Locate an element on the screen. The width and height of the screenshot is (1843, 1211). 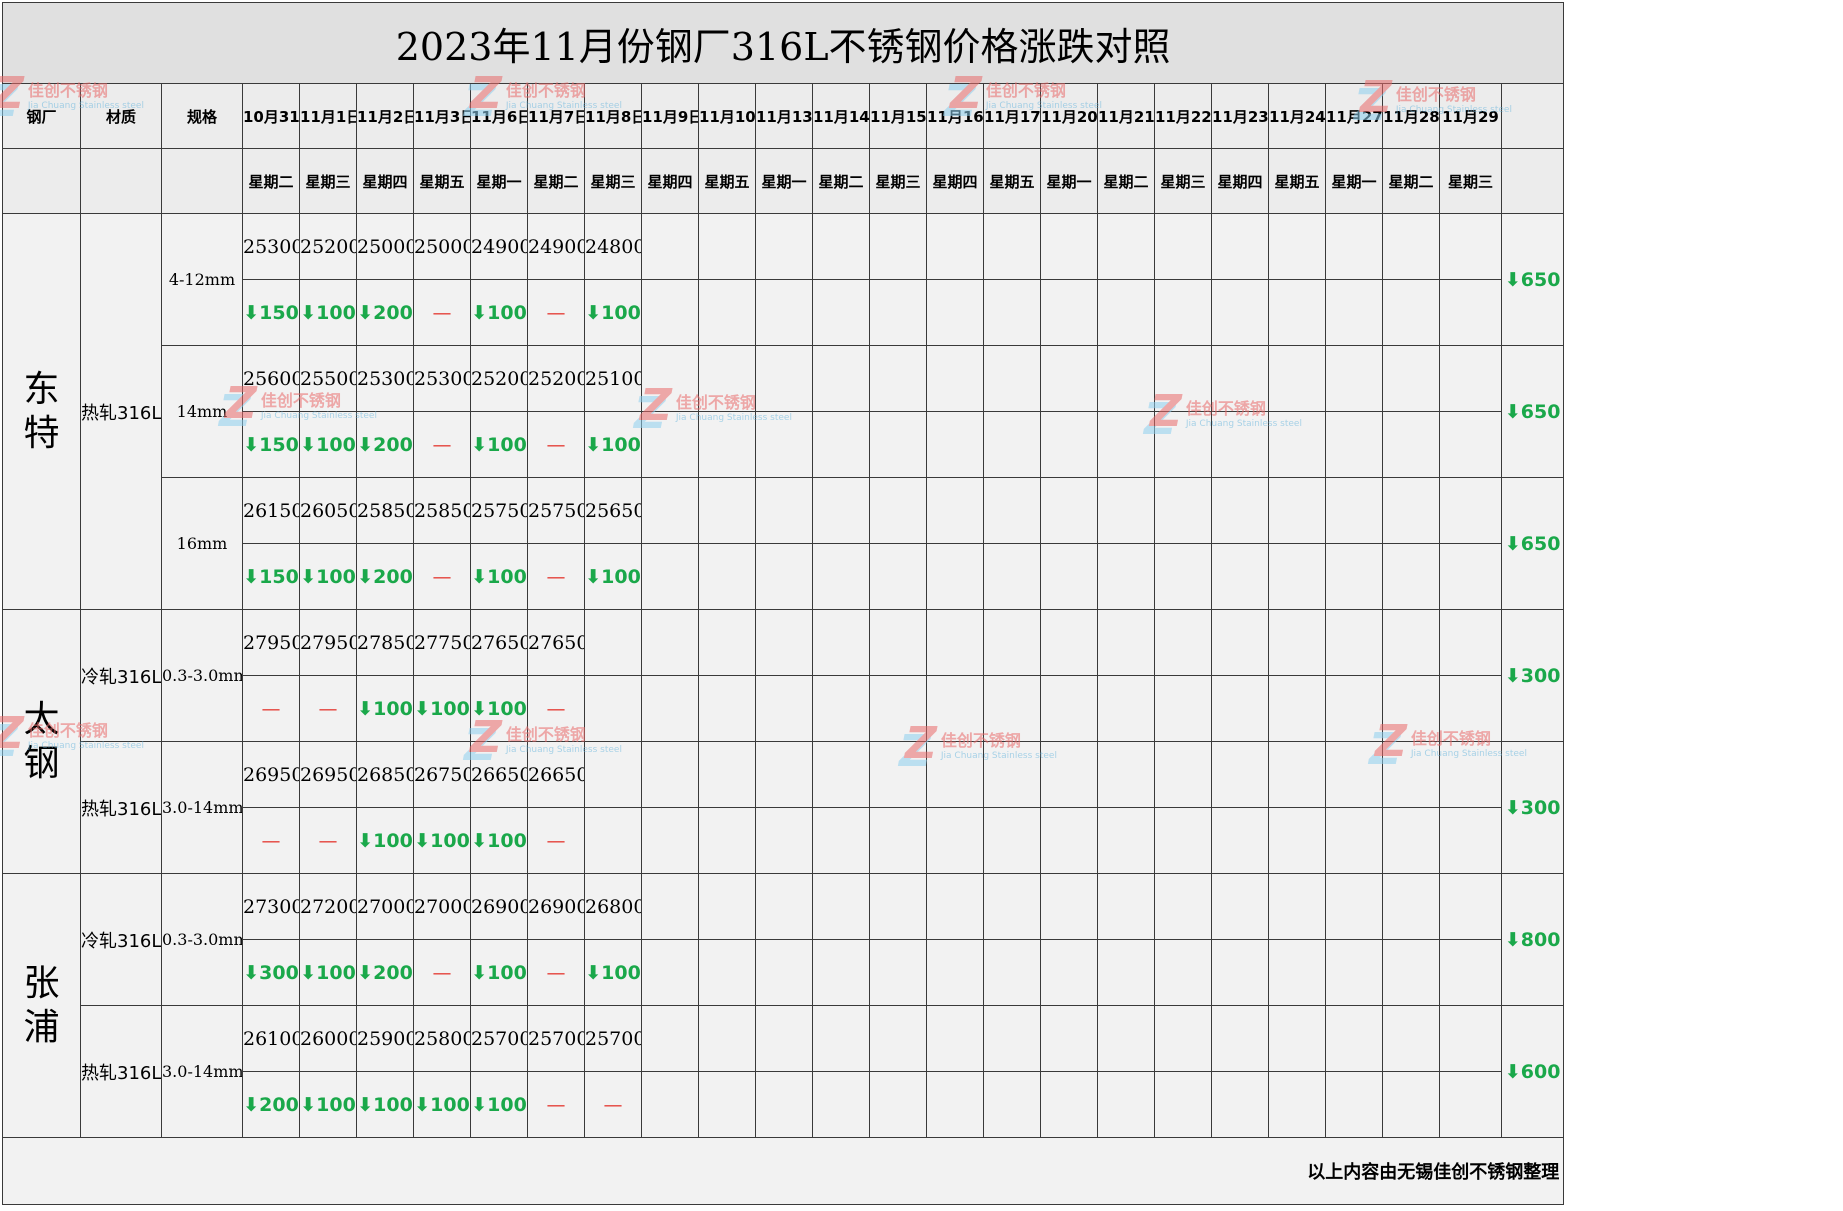
plant-name-char: 东 is located at coordinates (41, 389).